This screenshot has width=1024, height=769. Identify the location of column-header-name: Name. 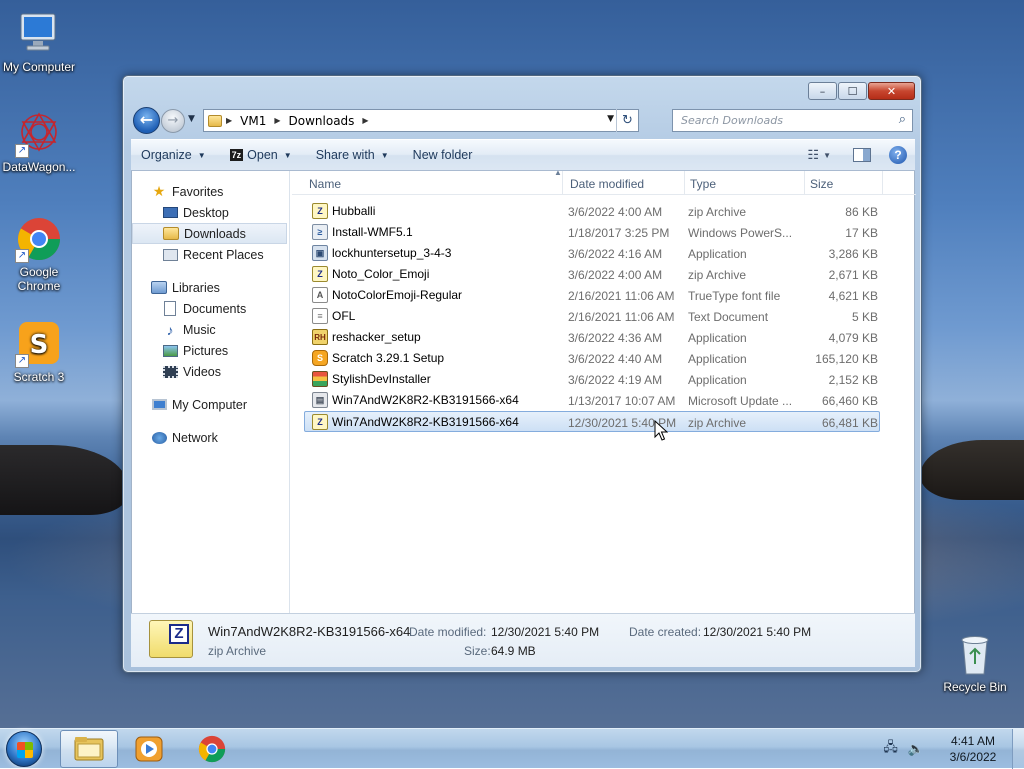
(325, 184).